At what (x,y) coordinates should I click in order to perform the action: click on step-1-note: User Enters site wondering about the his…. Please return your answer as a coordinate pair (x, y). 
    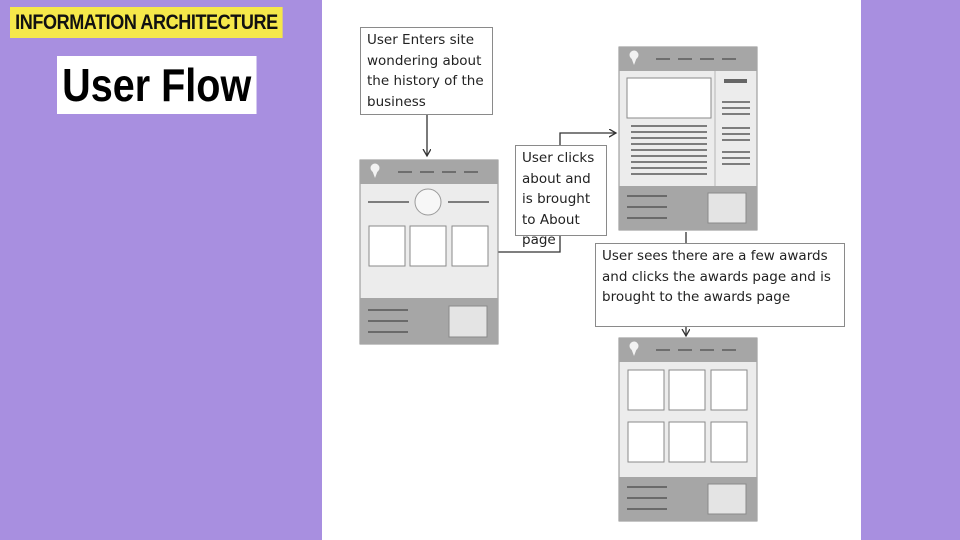
    Looking at the image, I should click on (426, 71).